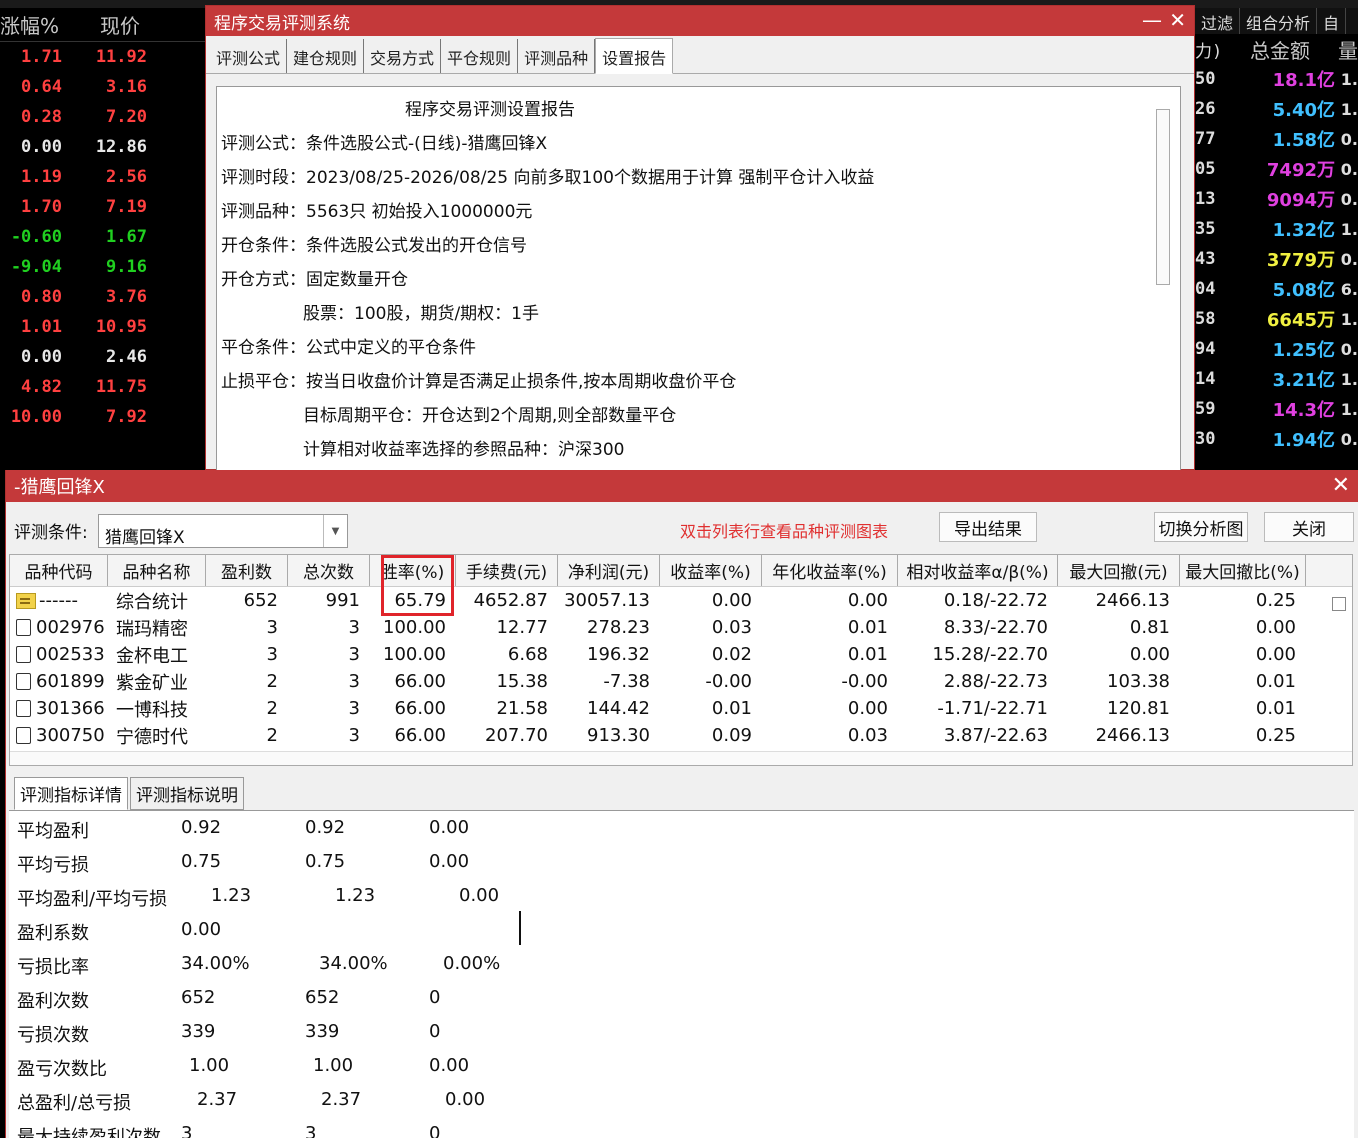 This screenshot has height=1138, width=1358. What do you see at coordinates (1218, 21) in the screenshot?
I see `tab-filter: 过滤` at bounding box center [1218, 21].